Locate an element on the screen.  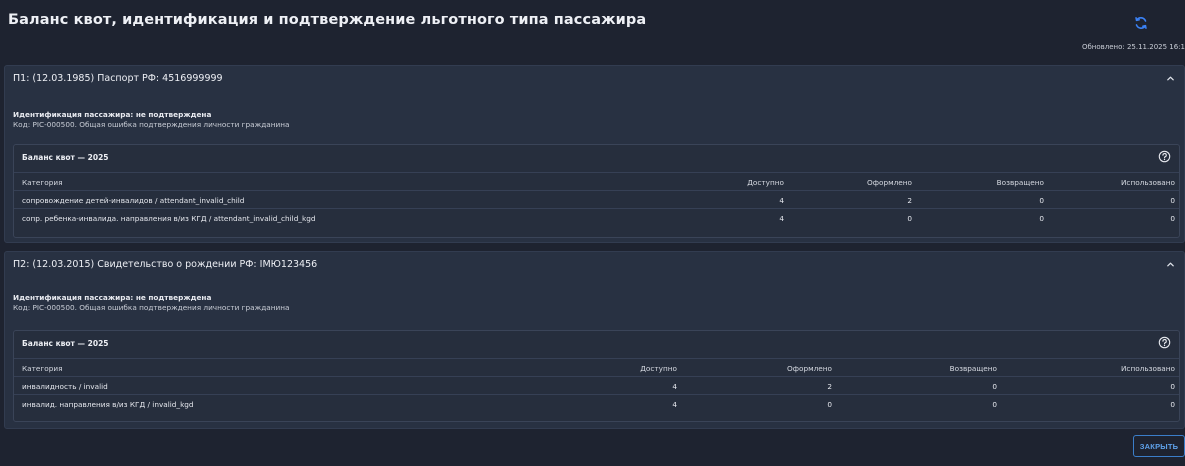
close-button: ЗАКРЫТЬ is located at coordinates (1159, 446).